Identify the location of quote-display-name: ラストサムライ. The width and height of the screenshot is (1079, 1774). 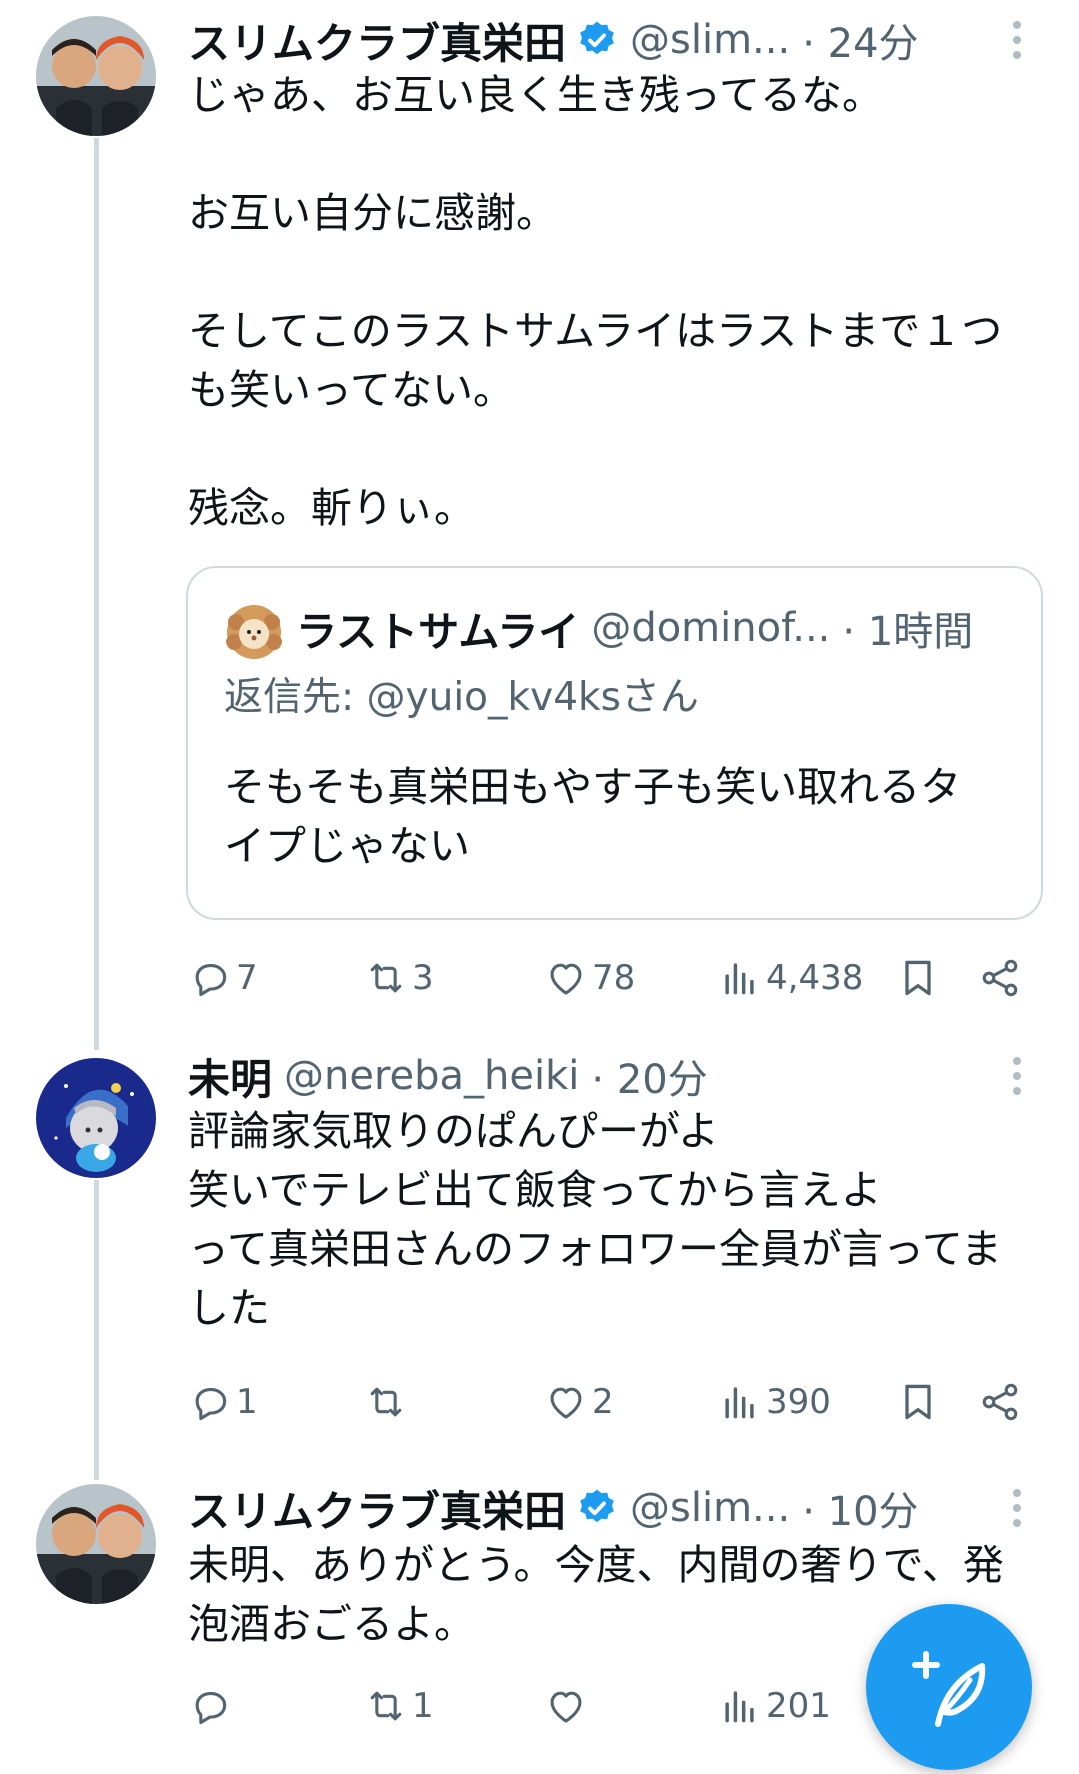
(437, 628).